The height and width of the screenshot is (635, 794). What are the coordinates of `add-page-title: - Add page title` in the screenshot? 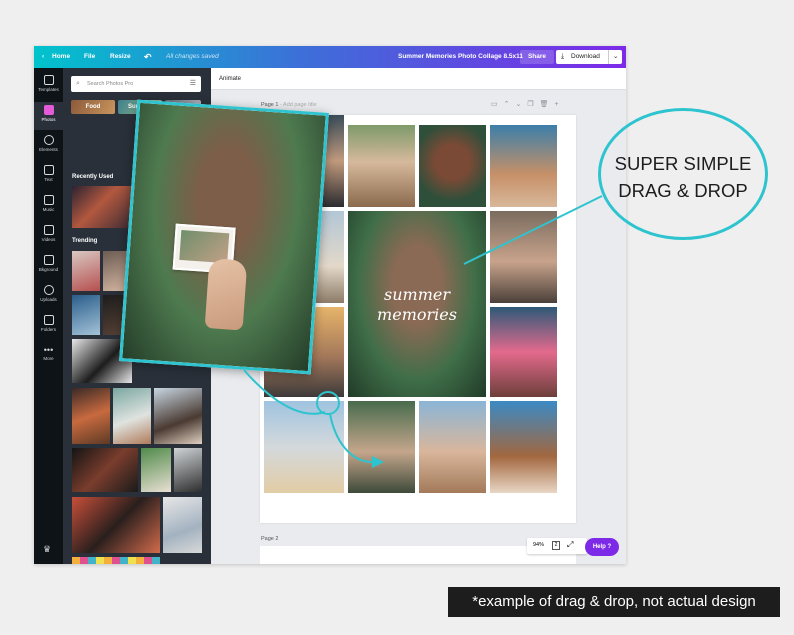 It's located at (298, 105).